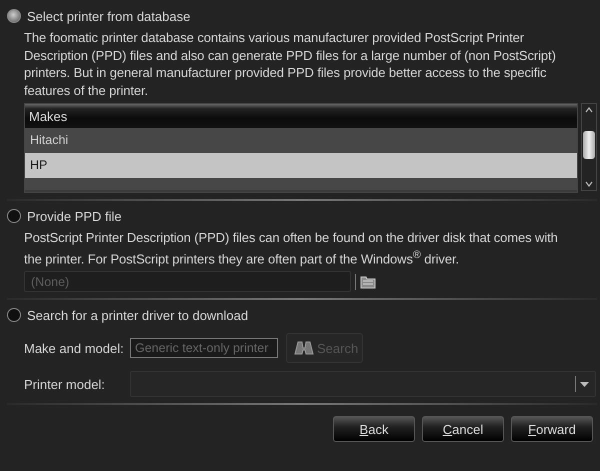  Describe the element at coordinates (368, 281) in the screenshot. I see `folder-icon` at that location.